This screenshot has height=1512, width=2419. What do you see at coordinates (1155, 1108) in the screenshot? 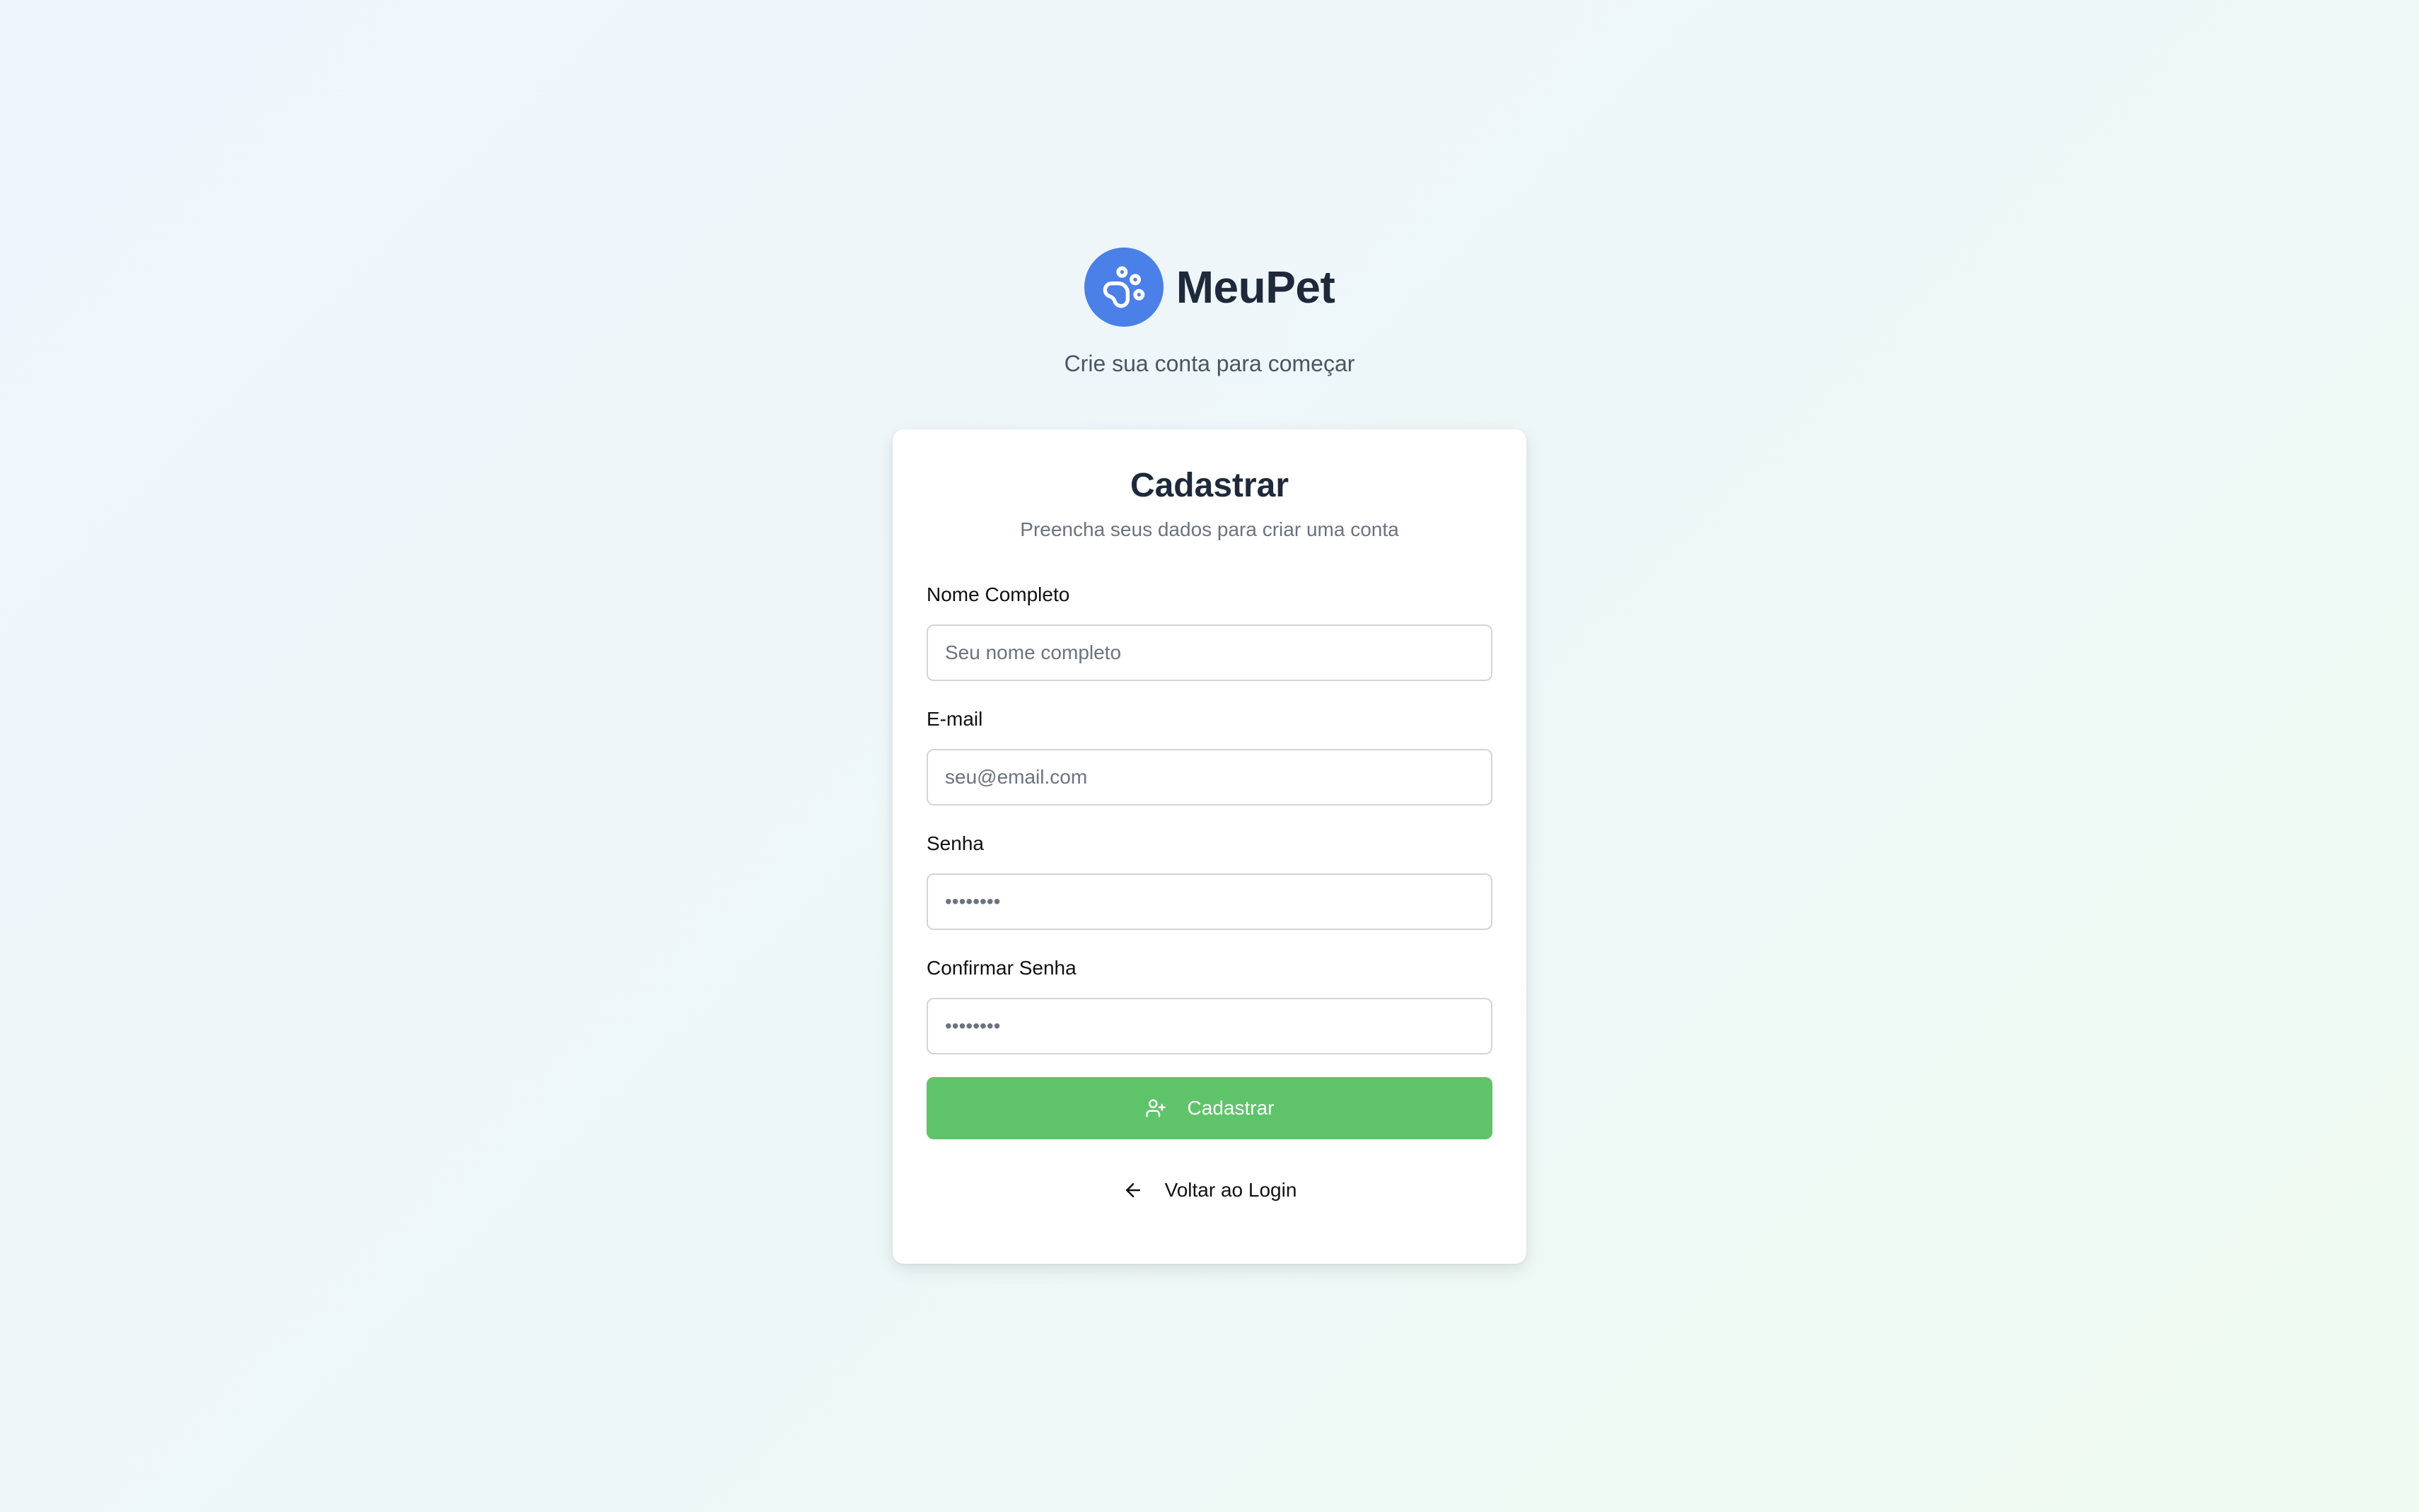
I see `user-plus-icon` at bounding box center [1155, 1108].